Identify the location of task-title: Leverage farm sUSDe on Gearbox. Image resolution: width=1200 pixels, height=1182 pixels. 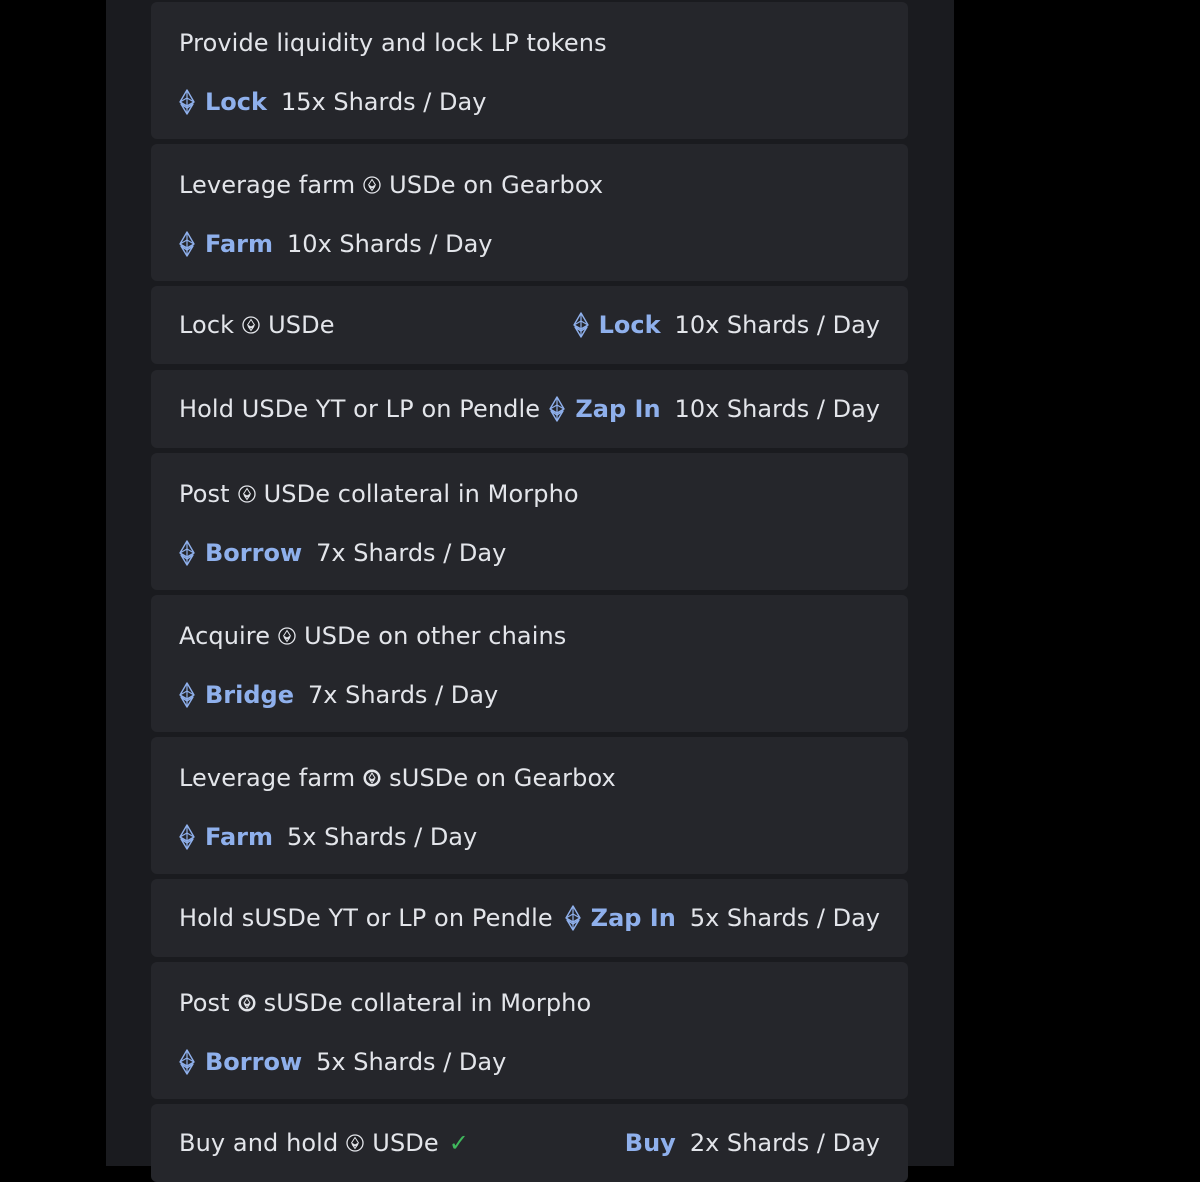
(397, 778).